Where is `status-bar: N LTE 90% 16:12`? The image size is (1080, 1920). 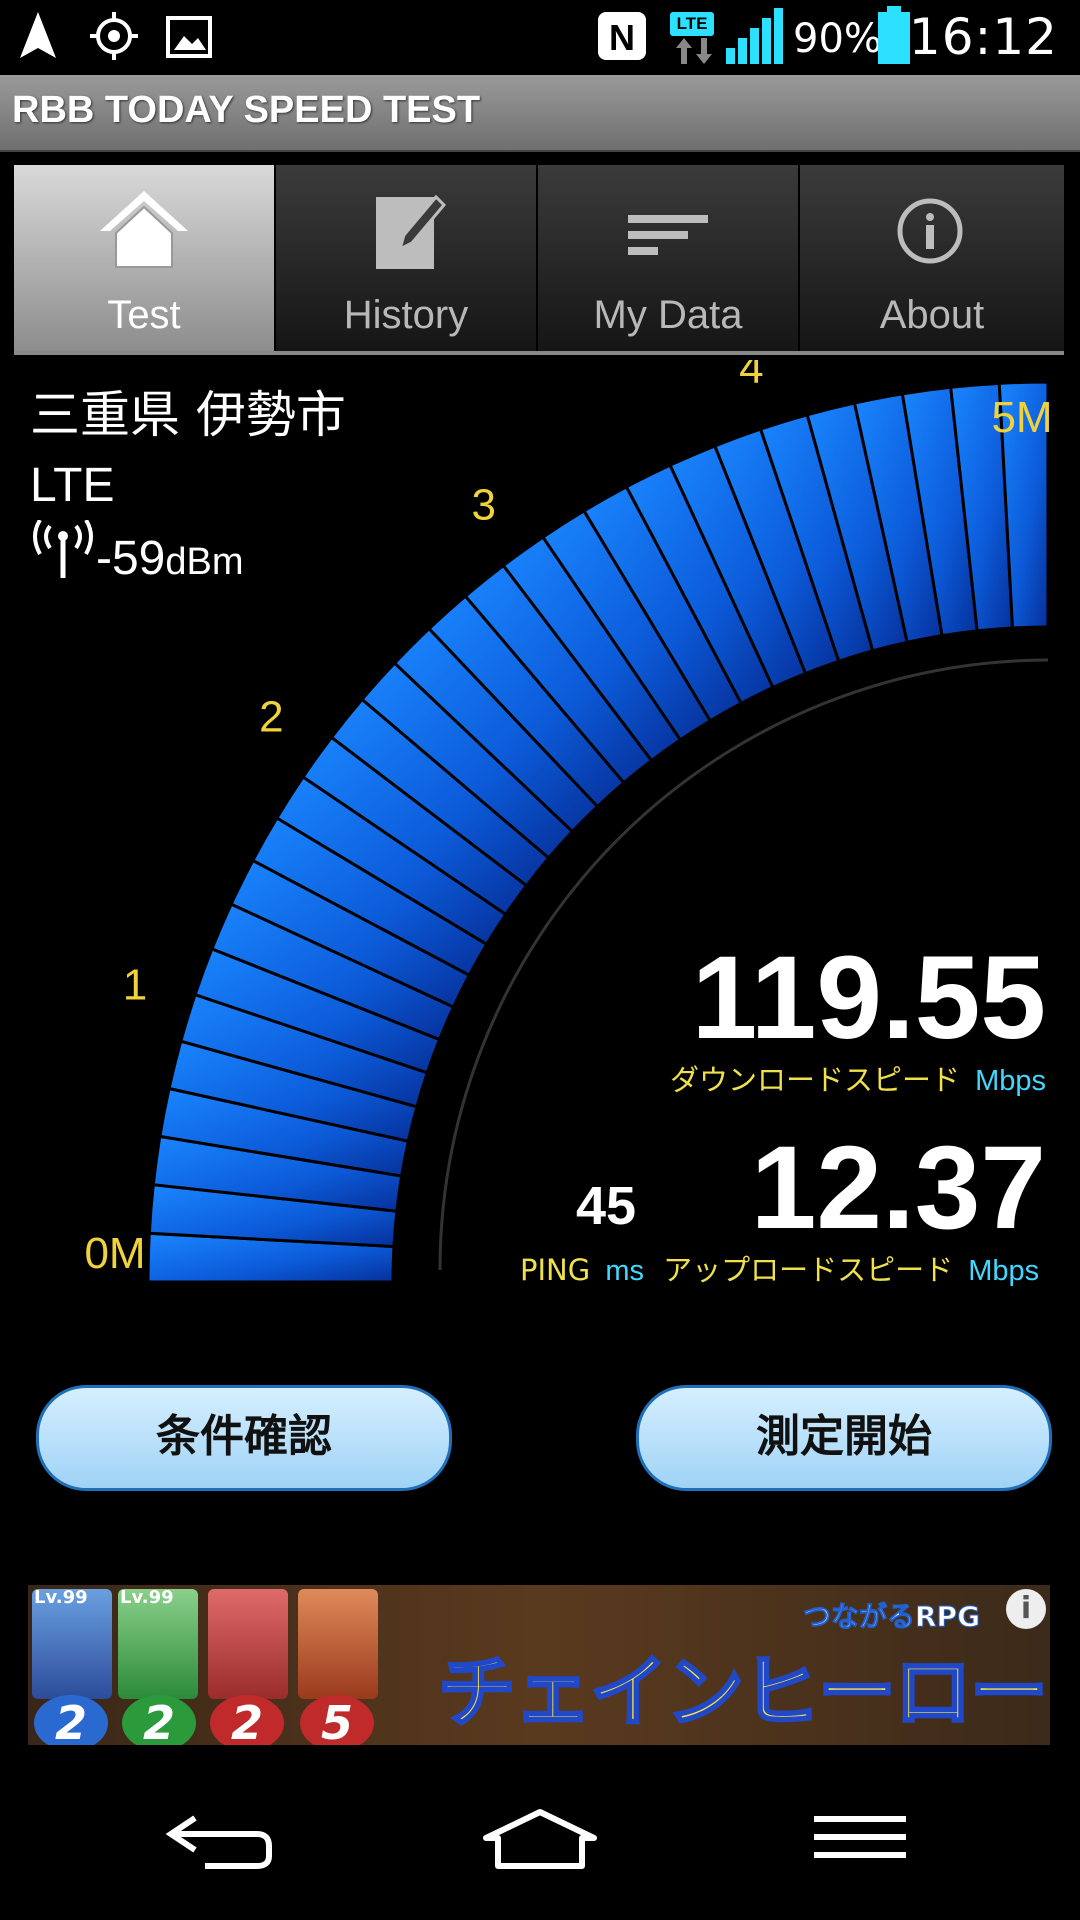 status-bar: N LTE 90% 16:12 is located at coordinates (540, 37).